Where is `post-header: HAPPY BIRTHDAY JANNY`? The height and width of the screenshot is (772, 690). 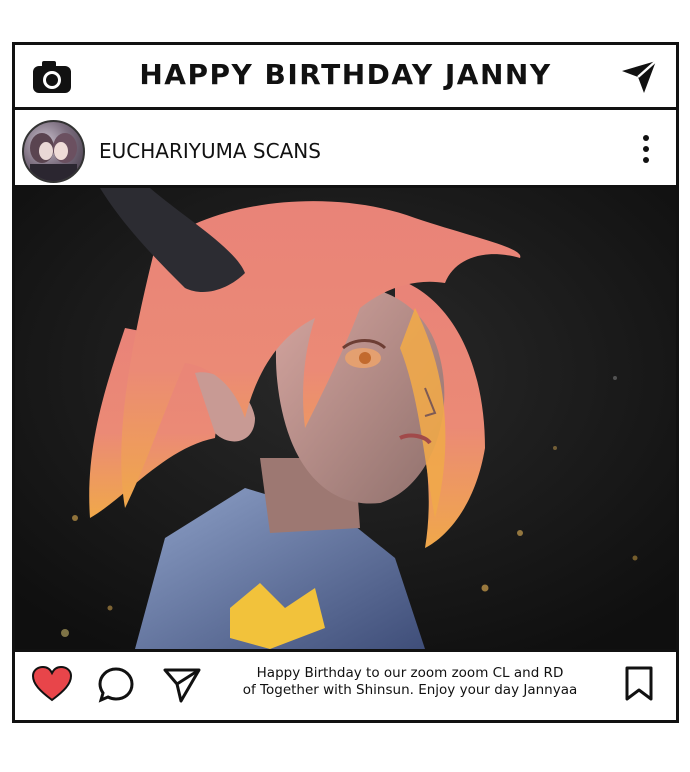 post-header: HAPPY BIRTHDAY JANNY is located at coordinates (345, 77).